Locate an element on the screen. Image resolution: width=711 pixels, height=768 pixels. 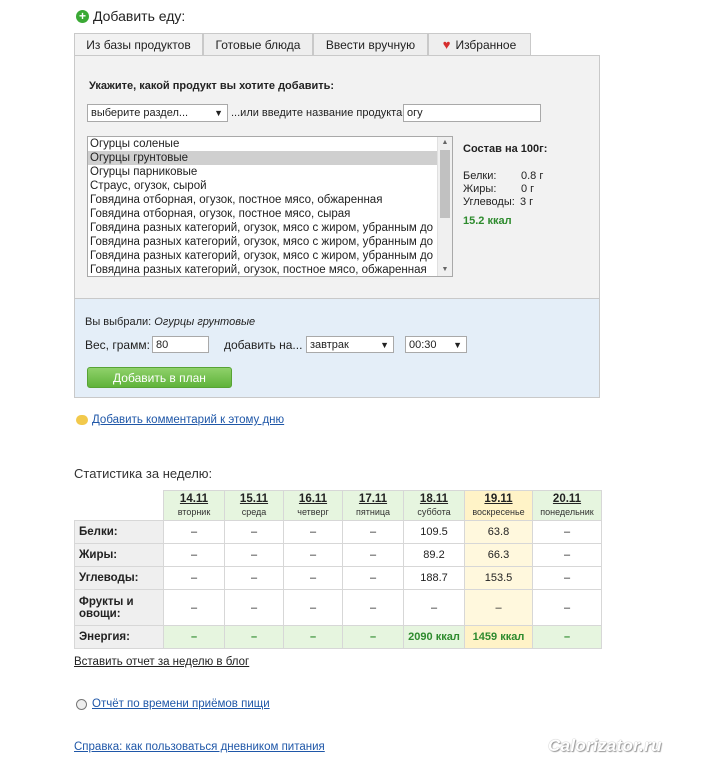
day-date: 19.11 is located at coordinates (498, 499).